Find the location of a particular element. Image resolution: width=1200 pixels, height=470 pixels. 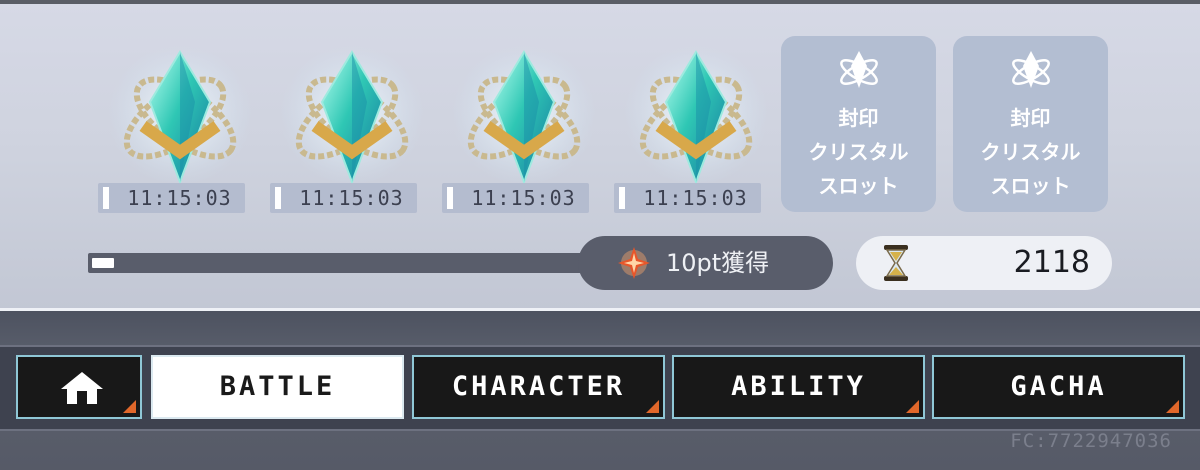

progress-fill is located at coordinates (103, 263).